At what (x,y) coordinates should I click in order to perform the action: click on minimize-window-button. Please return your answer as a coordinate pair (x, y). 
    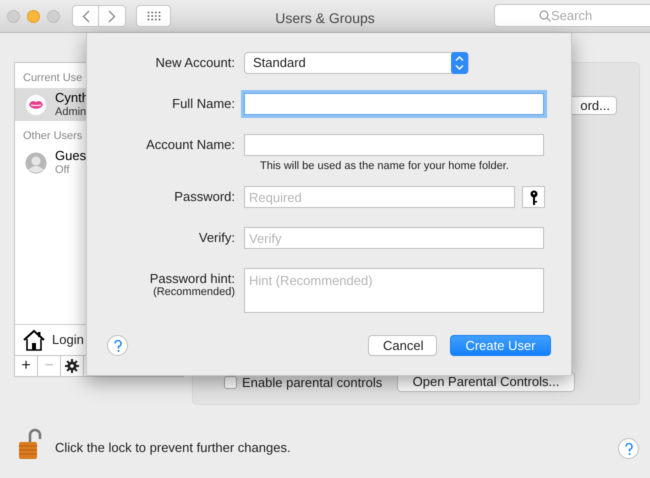
    Looking at the image, I should click on (33, 16).